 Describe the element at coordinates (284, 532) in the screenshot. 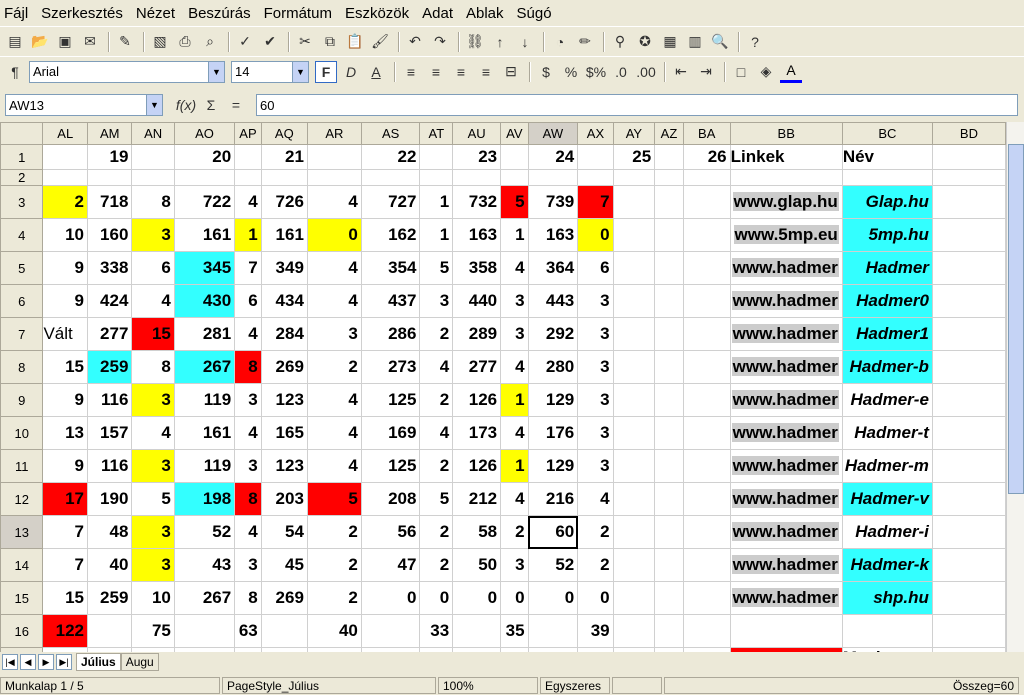

I see `cell: 54` at that location.